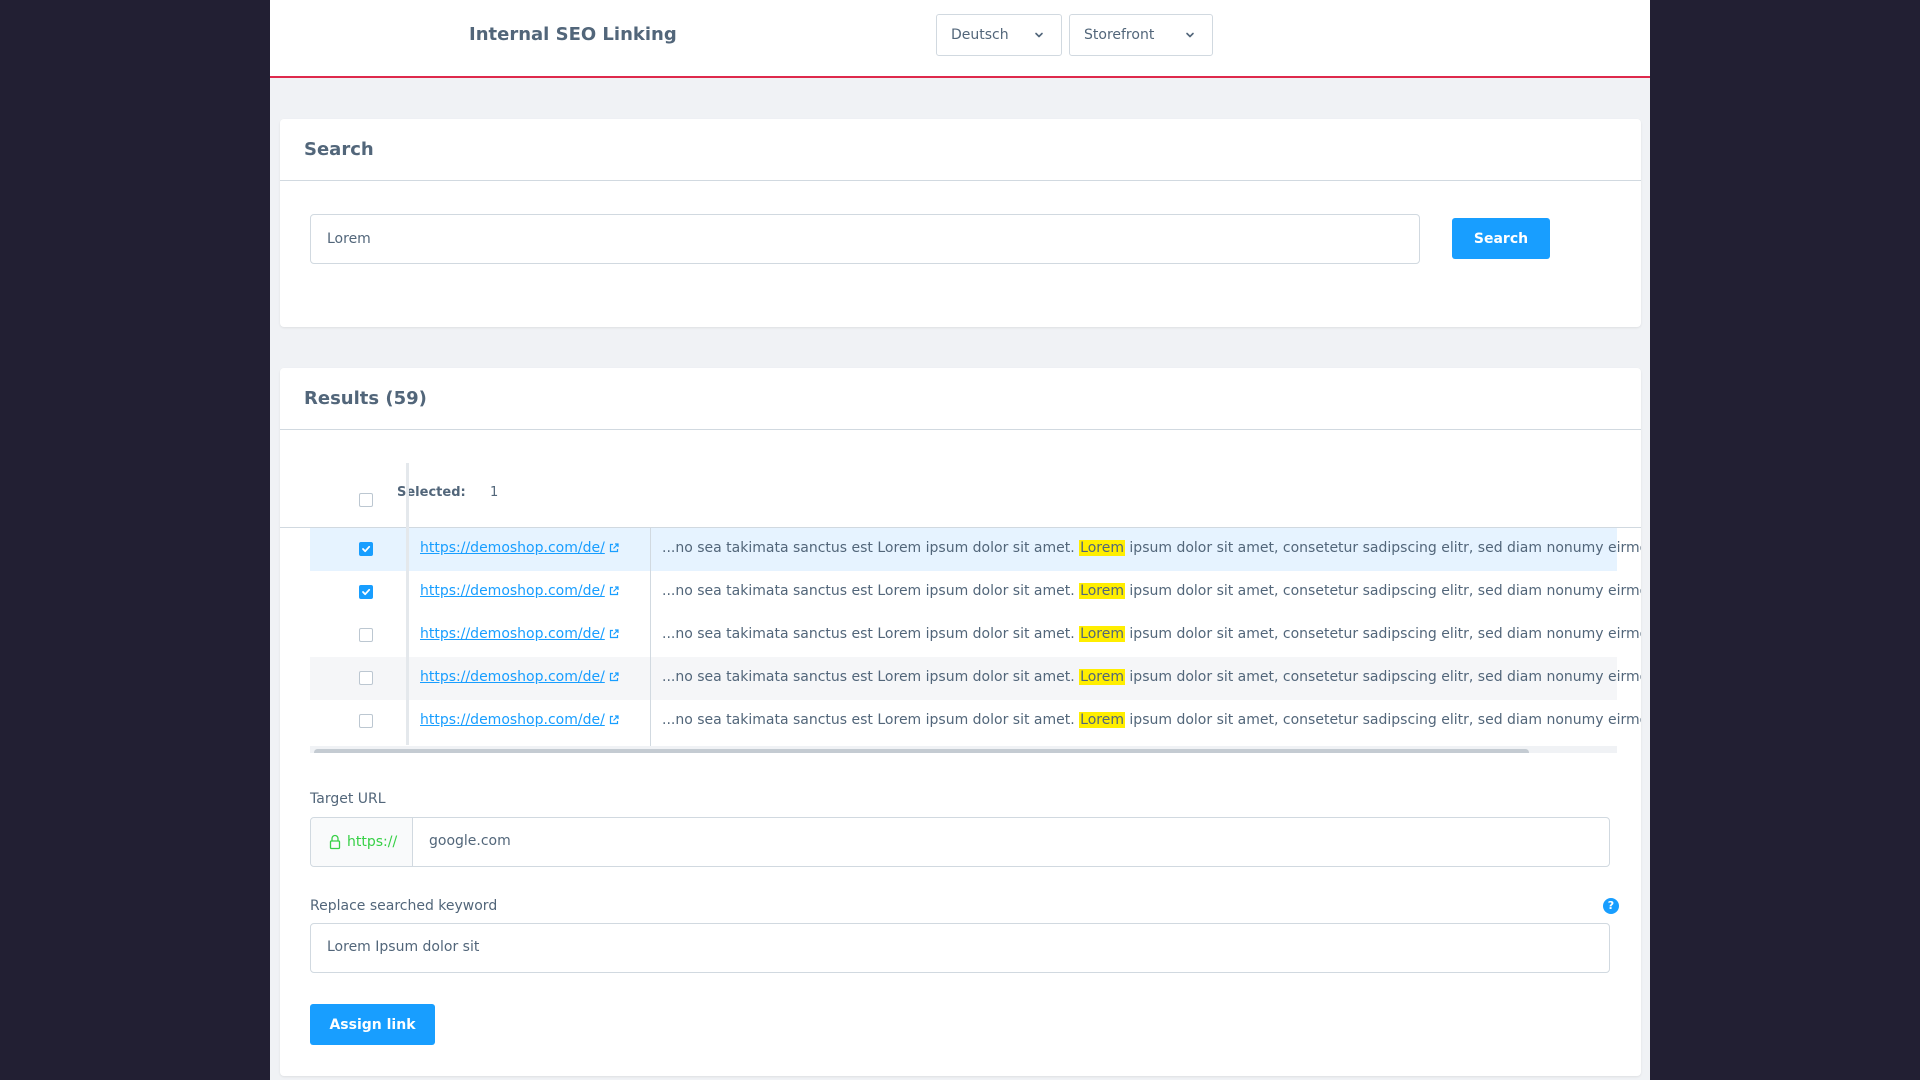 This screenshot has height=1080, width=1920. What do you see at coordinates (1611, 906) in the screenshot?
I see `help-icon: ?` at bounding box center [1611, 906].